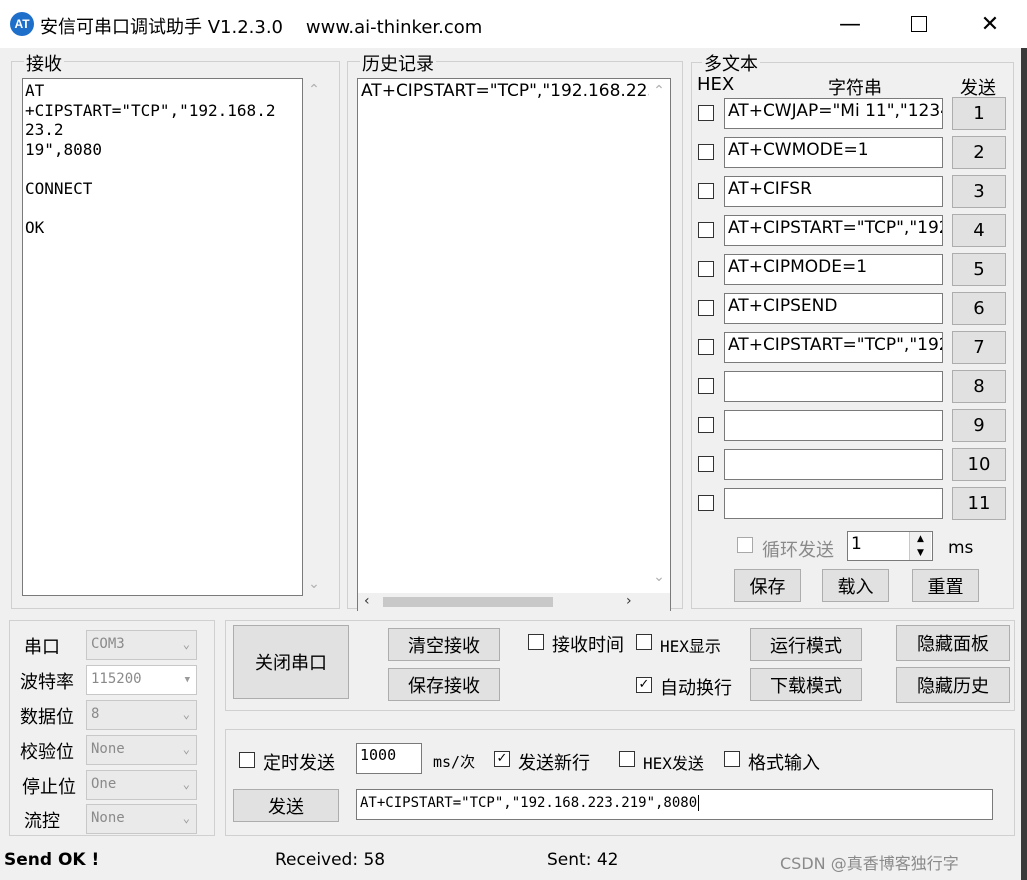 Image resolution: width=1027 pixels, height=880 pixels. Describe the element at coordinates (141, 750) in the screenshot. I see `parity-select: None ⌄` at that location.